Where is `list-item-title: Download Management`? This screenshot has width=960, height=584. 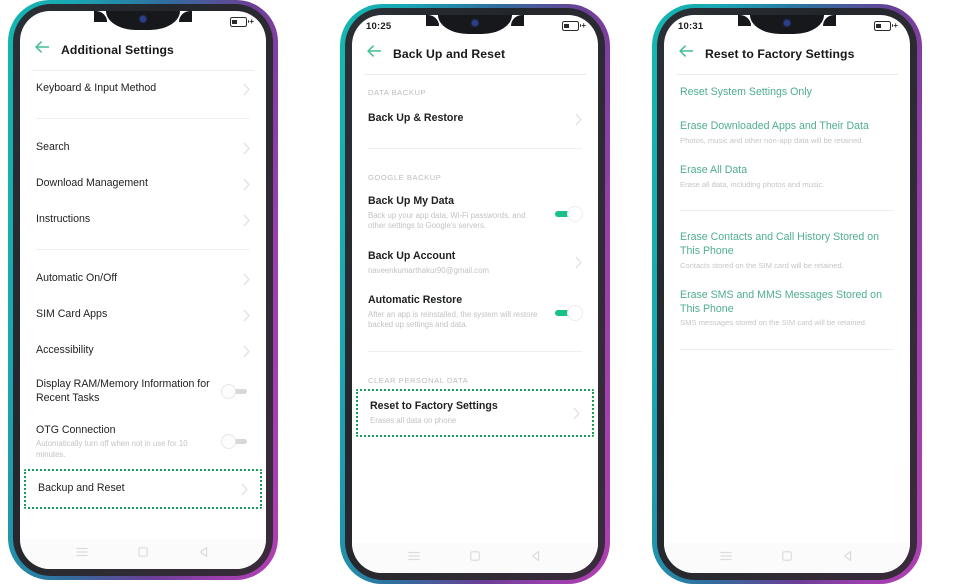 list-item-title: Download Management is located at coordinates (92, 183).